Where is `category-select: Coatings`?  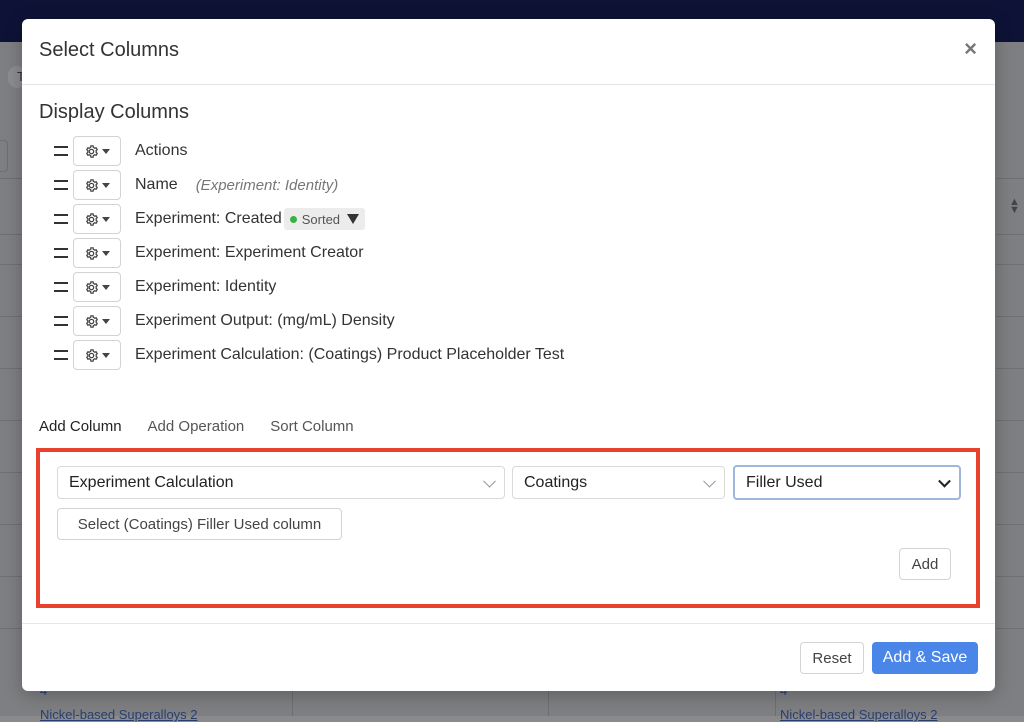
category-select: Coatings is located at coordinates (618, 482).